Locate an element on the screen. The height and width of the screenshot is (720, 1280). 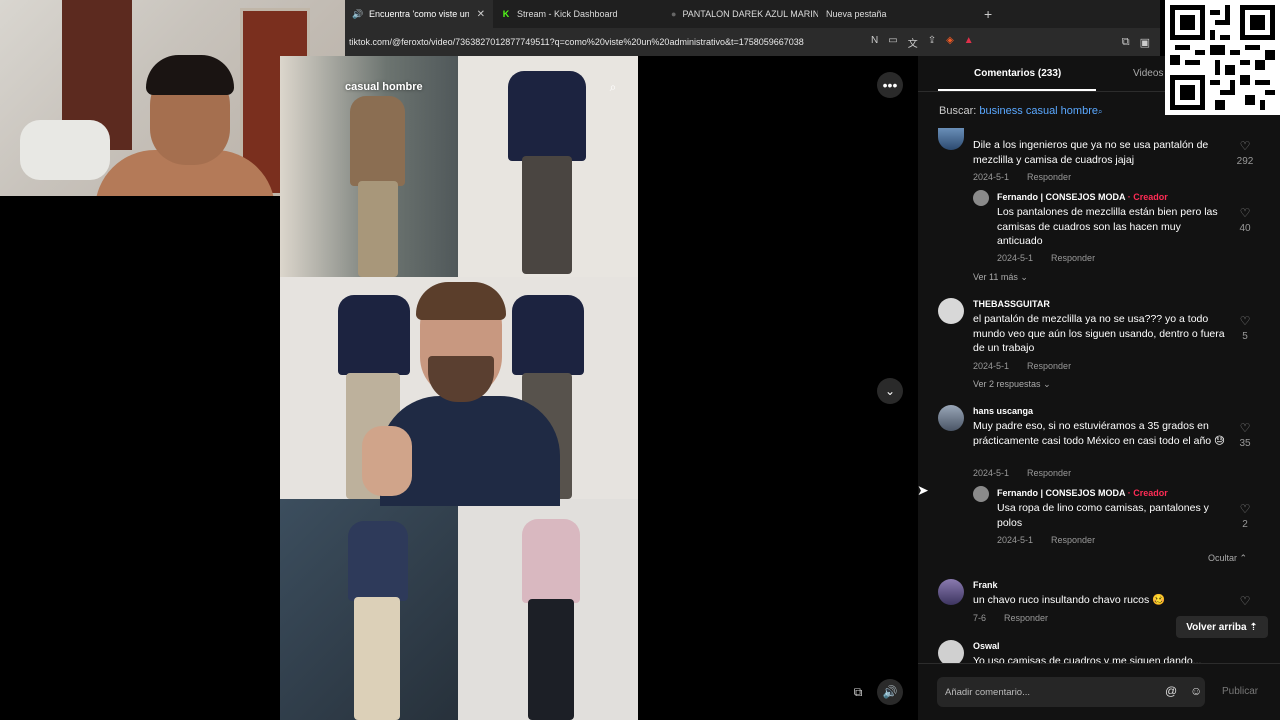
tab-tiktok: 🔊 Encuentra 'como viste un adm ✕ is located at coordinates (419, 14).